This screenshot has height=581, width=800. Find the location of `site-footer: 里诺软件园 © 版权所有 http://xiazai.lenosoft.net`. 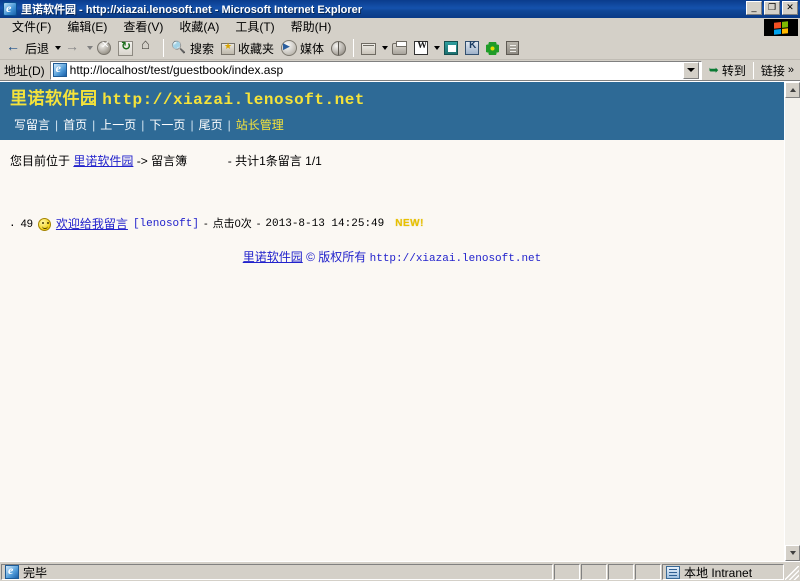

site-footer: 里诺软件园 © 版权所有 http://xiazai.lenosoft.net is located at coordinates (392, 256).